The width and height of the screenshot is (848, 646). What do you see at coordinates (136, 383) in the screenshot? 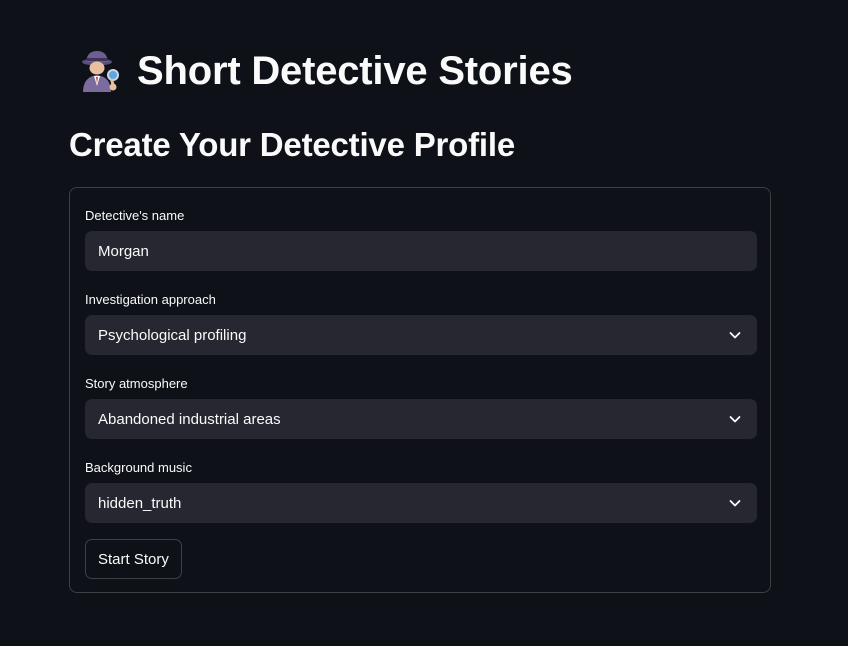
I see `story-atmosphere-label: Story atmosphere` at bounding box center [136, 383].